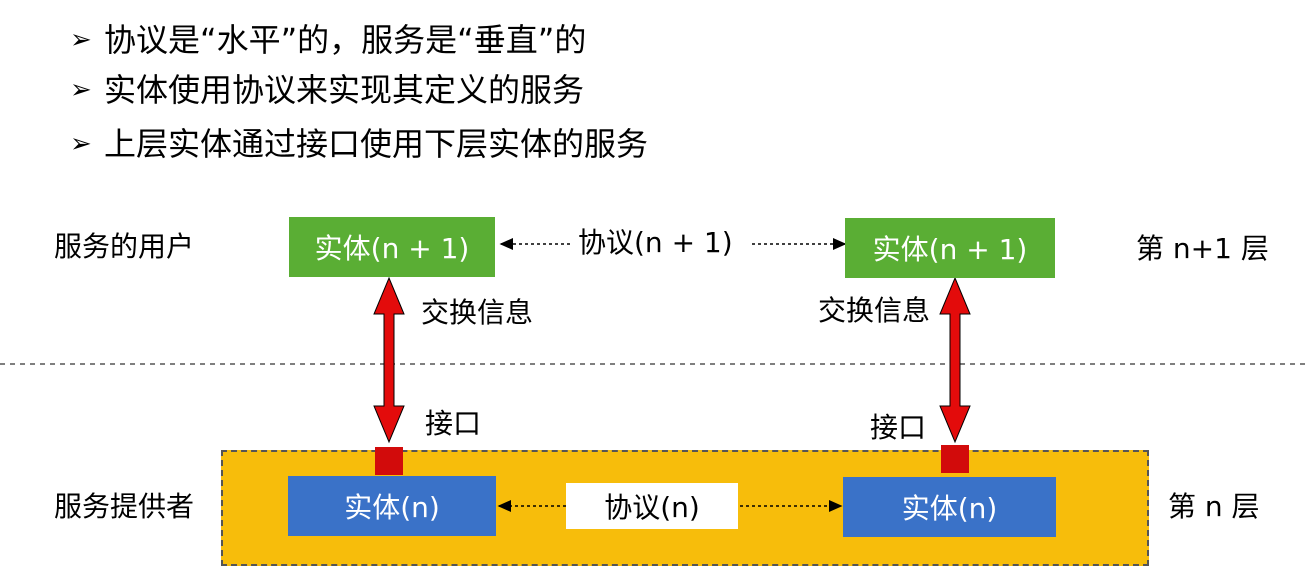 This screenshot has width=1308, height=582. What do you see at coordinates (124, 506) in the screenshot?
I see `service-provider-label: 服务提供者` at bounding box center [124, 506].